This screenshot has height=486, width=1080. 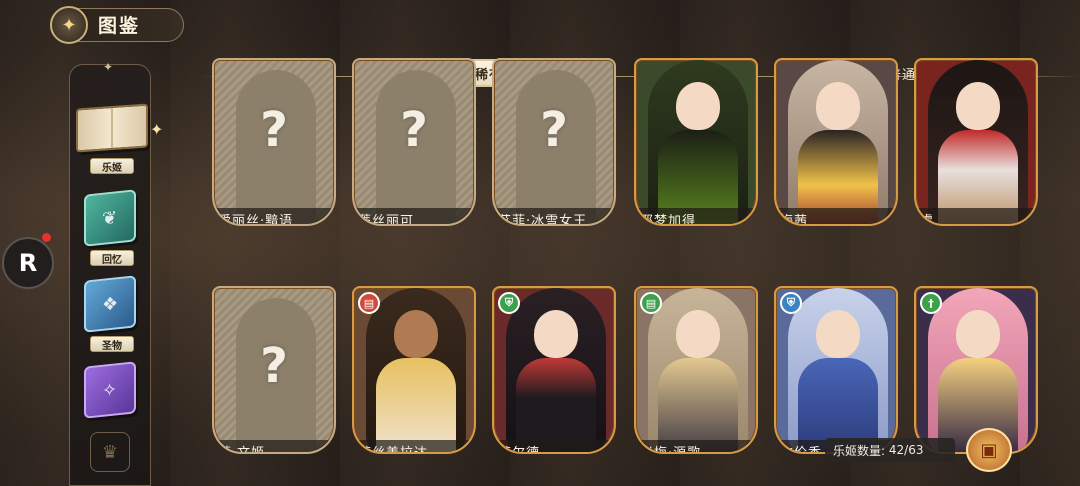 What do you see at coordinates (112, 258) in the screenshot?
I see `sidebar-item-label: 回忆` at bounding box center [112, 258].